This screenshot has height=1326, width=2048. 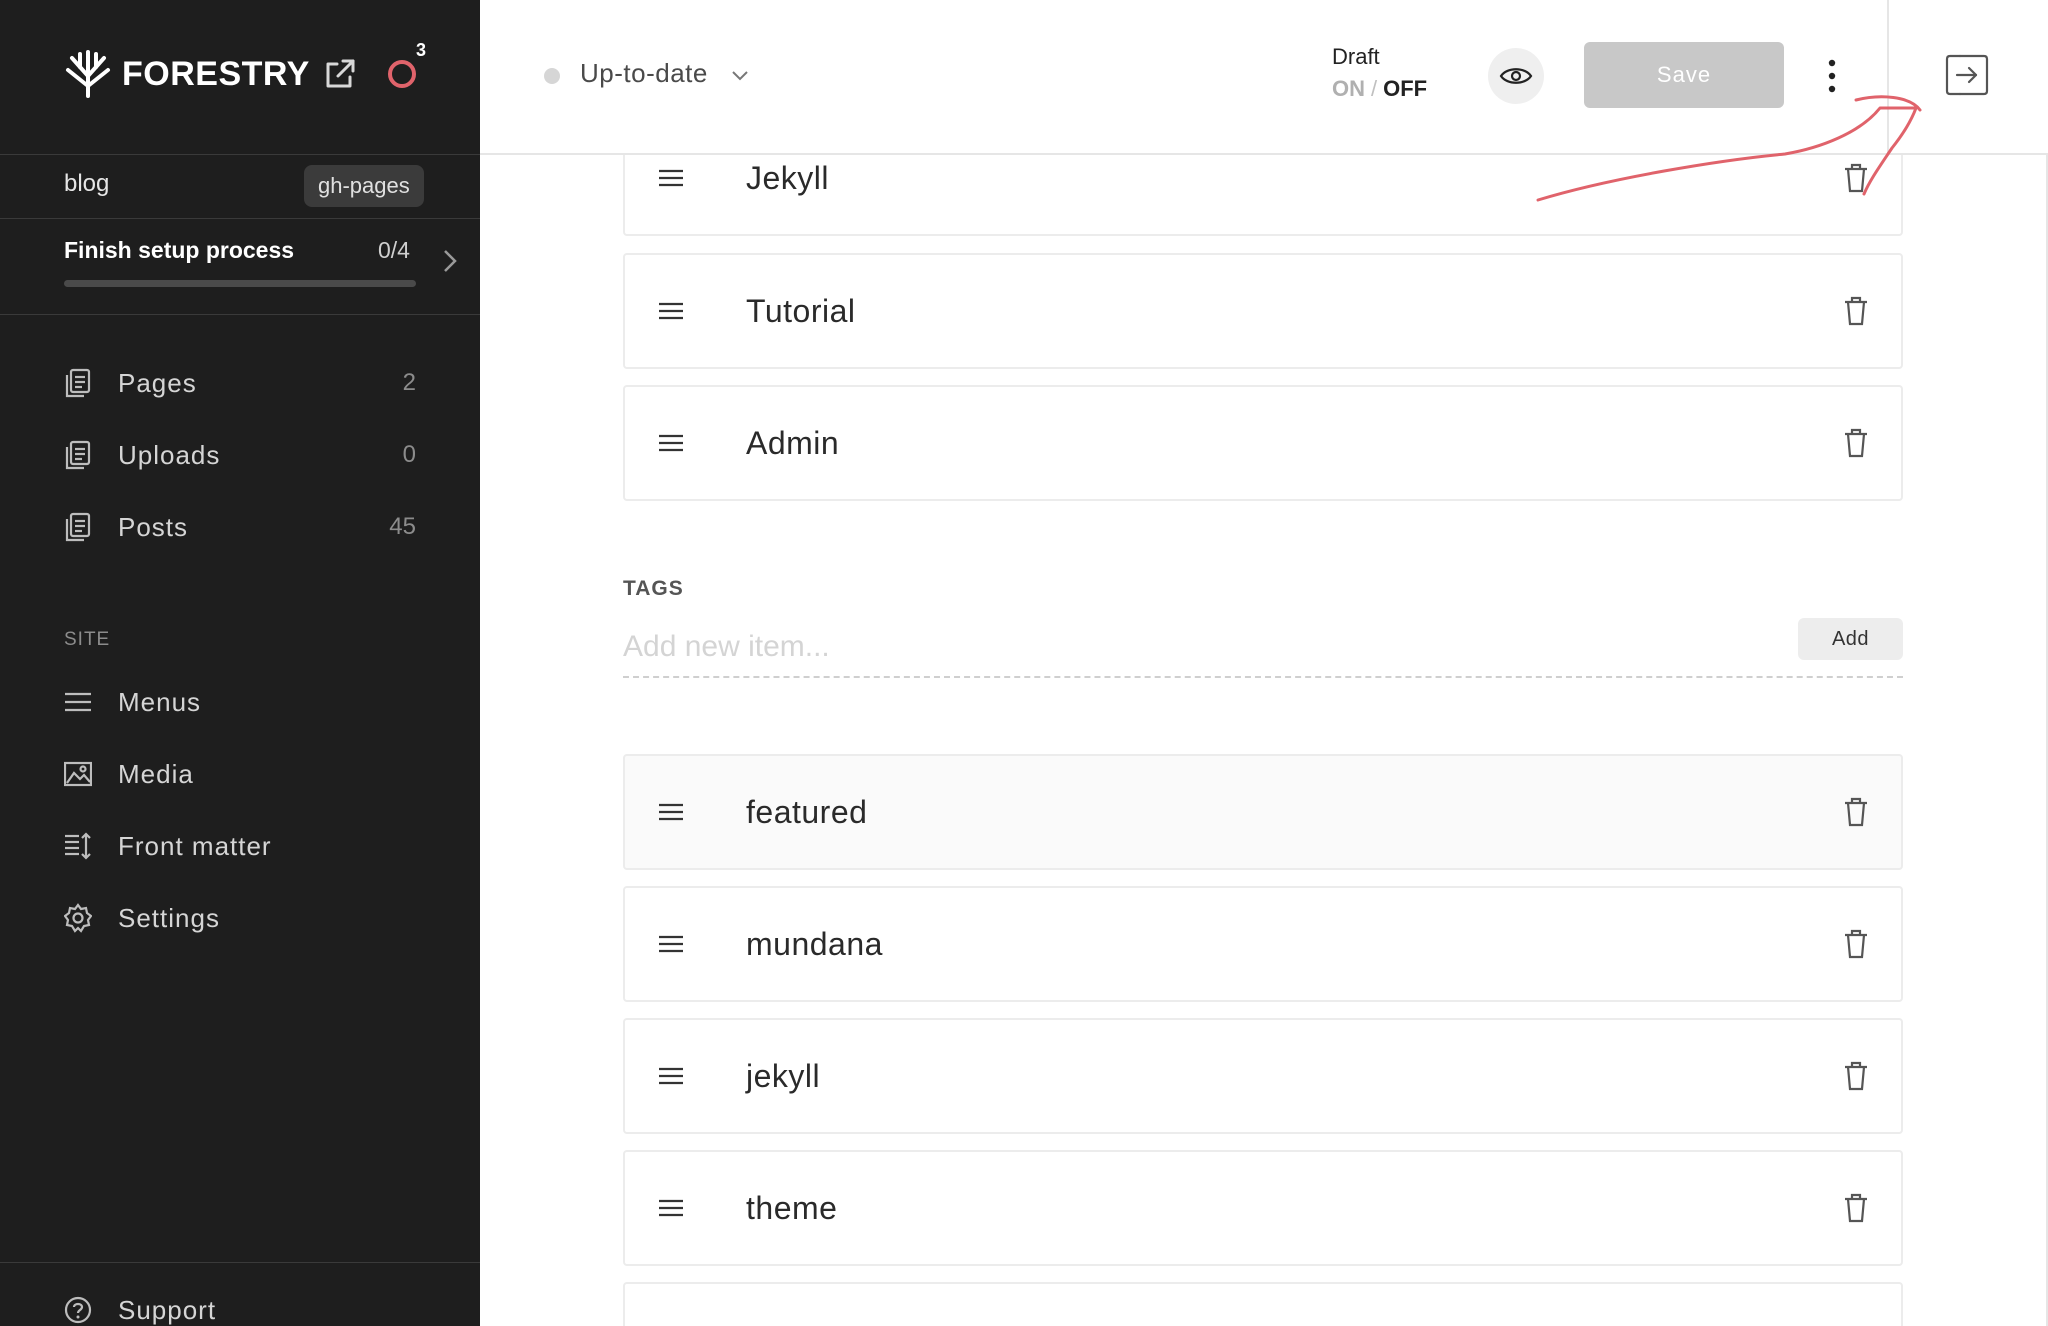 I want to click on gear-icon, so click(x=78, y=918).